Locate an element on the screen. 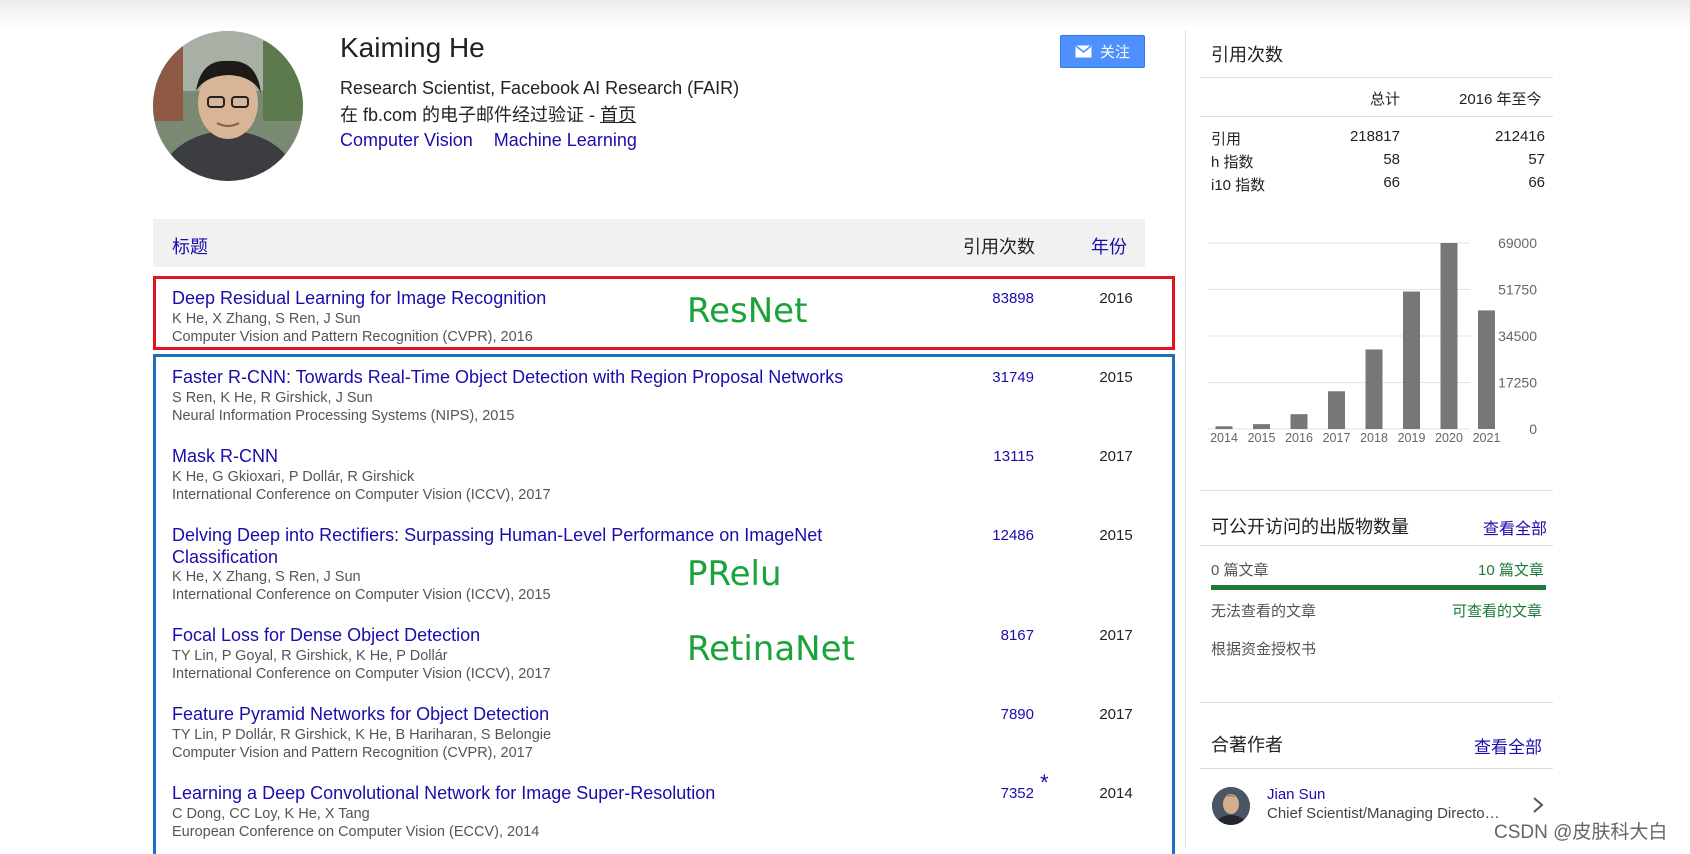  chart-bar-2020 is located at coordinates (1449, 336).